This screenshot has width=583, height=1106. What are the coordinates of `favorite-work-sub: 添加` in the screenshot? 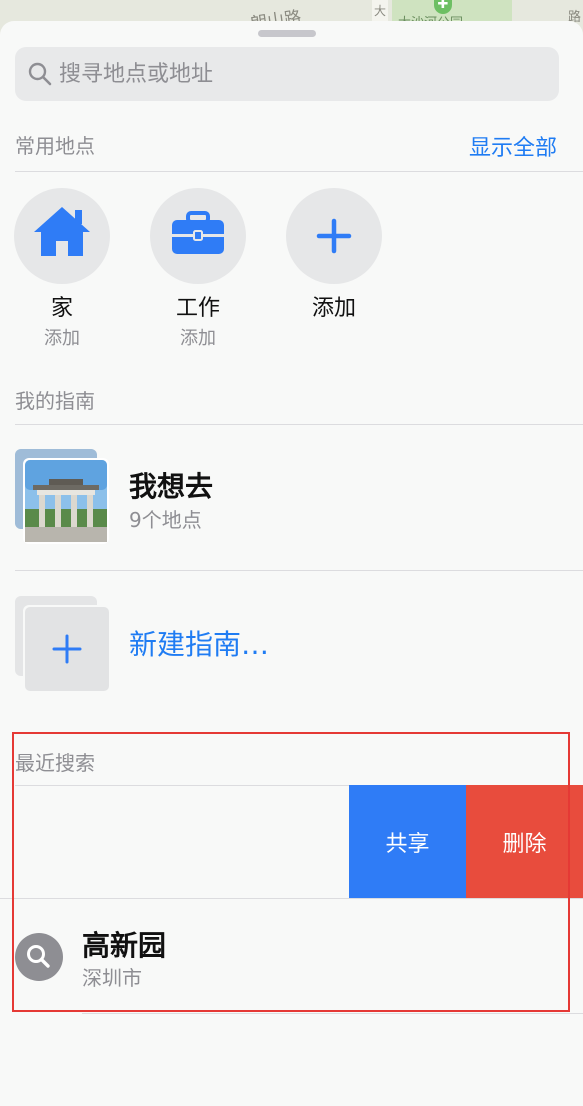 It's located at (198, 338).